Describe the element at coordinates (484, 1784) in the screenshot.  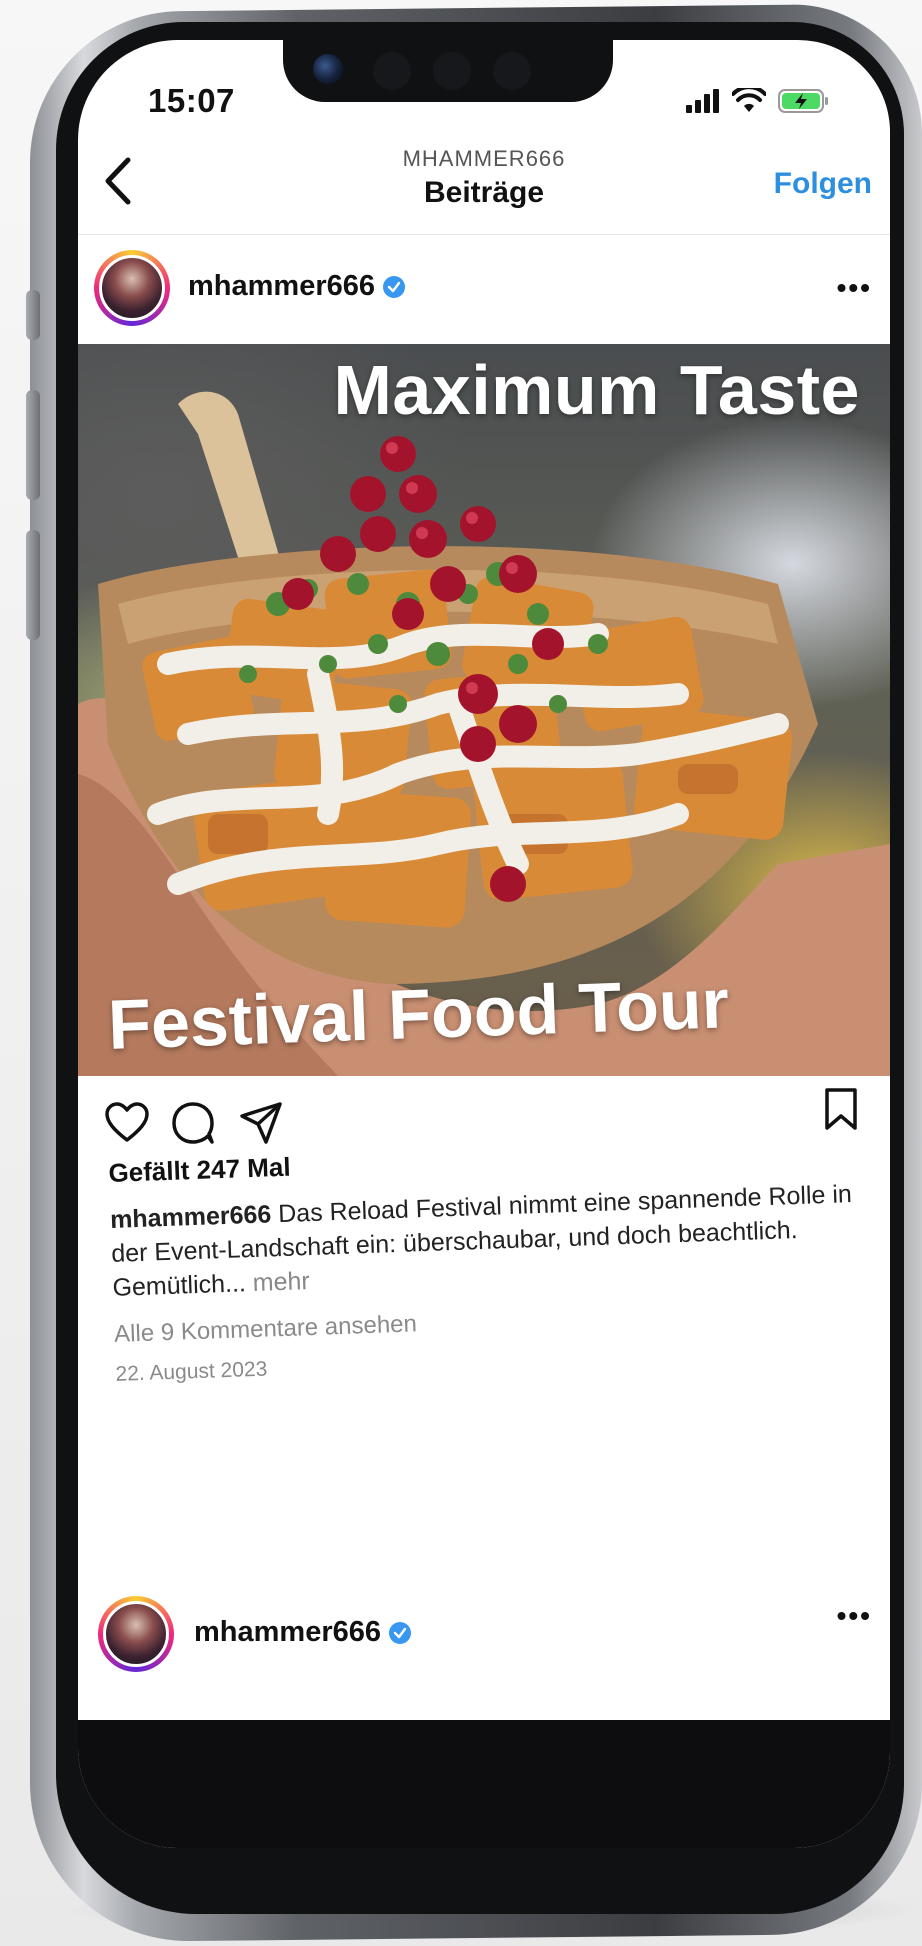
I see `bottom-bezel` at that location.